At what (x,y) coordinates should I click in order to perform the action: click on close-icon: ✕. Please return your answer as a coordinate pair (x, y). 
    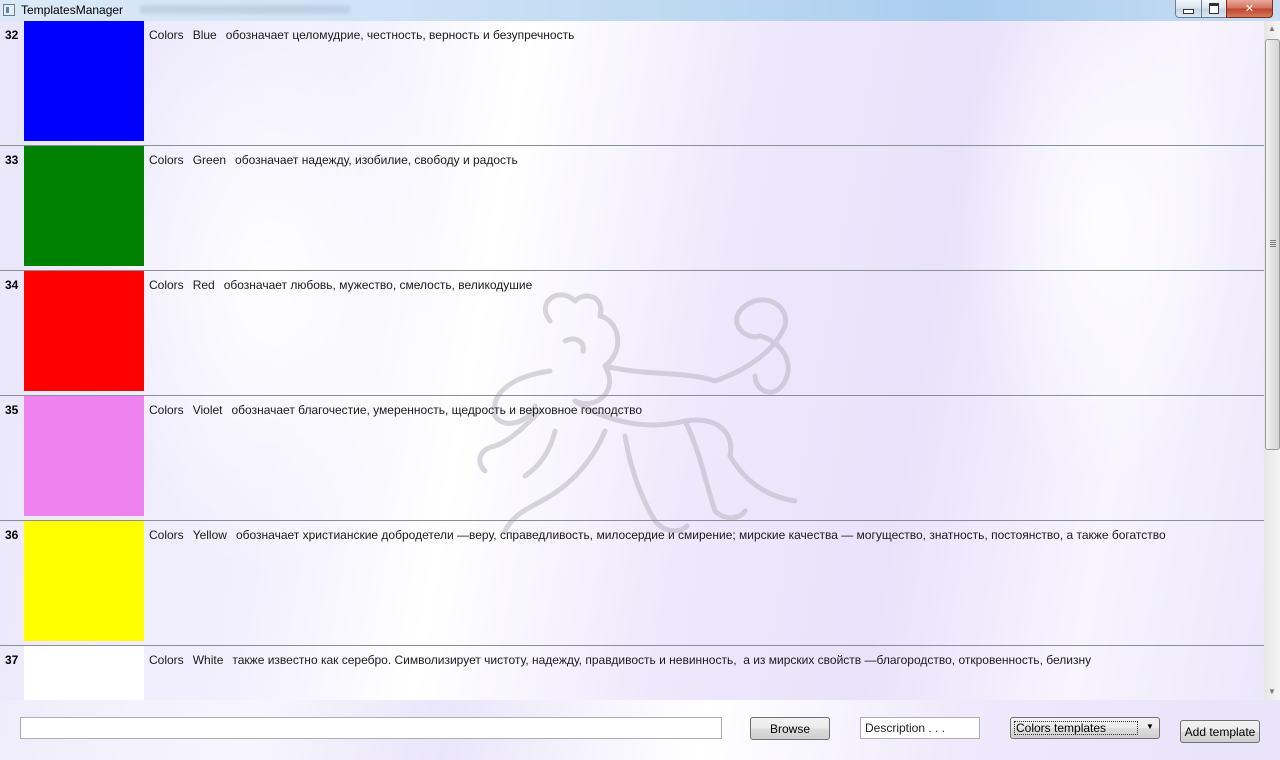
    Looking at the image, I should click on (1249, 9).